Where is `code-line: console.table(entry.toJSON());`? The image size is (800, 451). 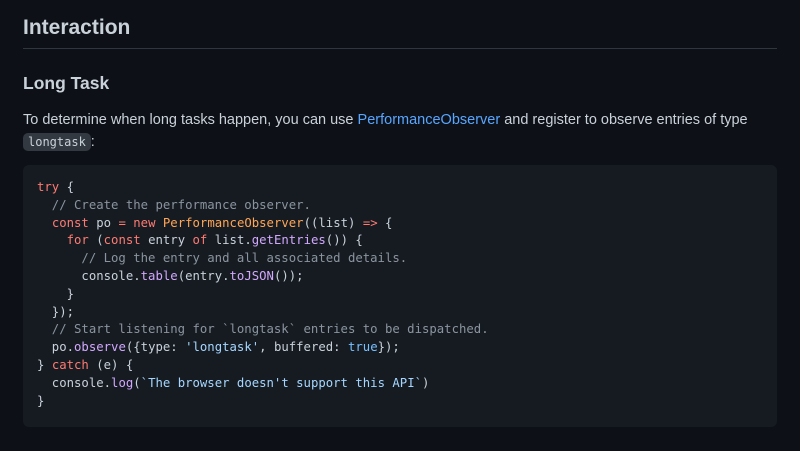
code-line: console.table(entry.toJSON()); is located at coordinates (170, 275).